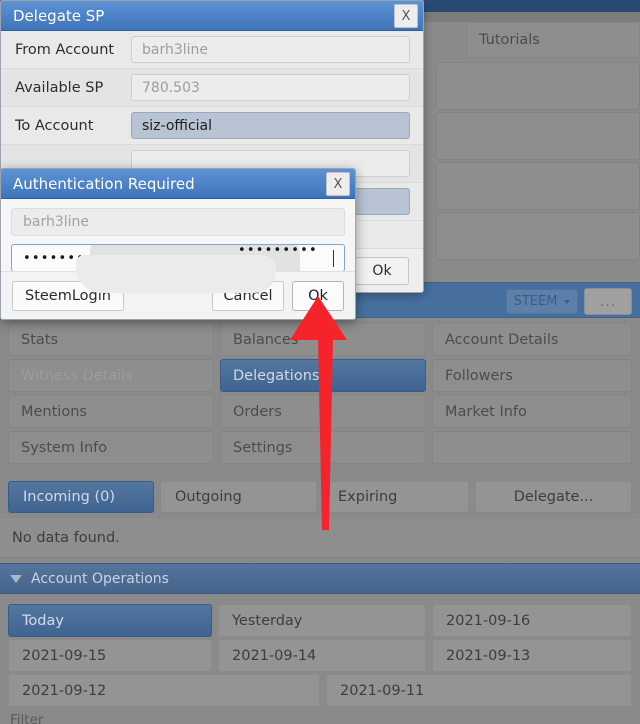  I want to click on auth-titlebar: Authentication Required X, so click(178, 184).